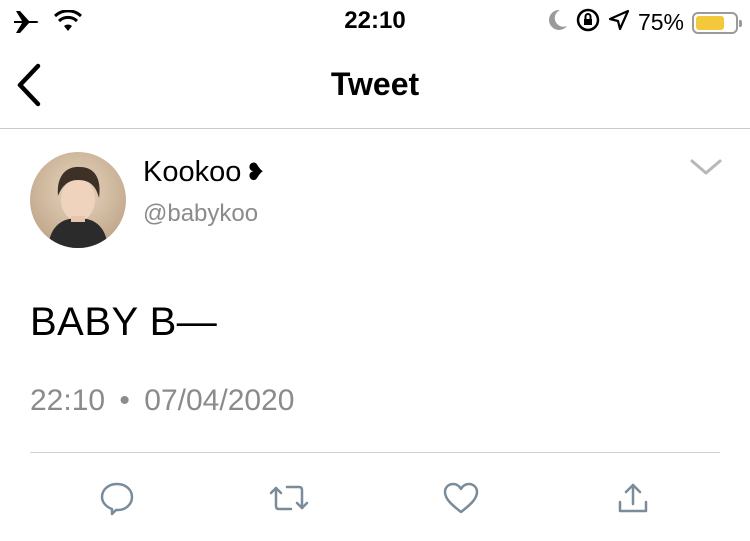  I want to click on rotation-lock-icon, so click(588, 22).